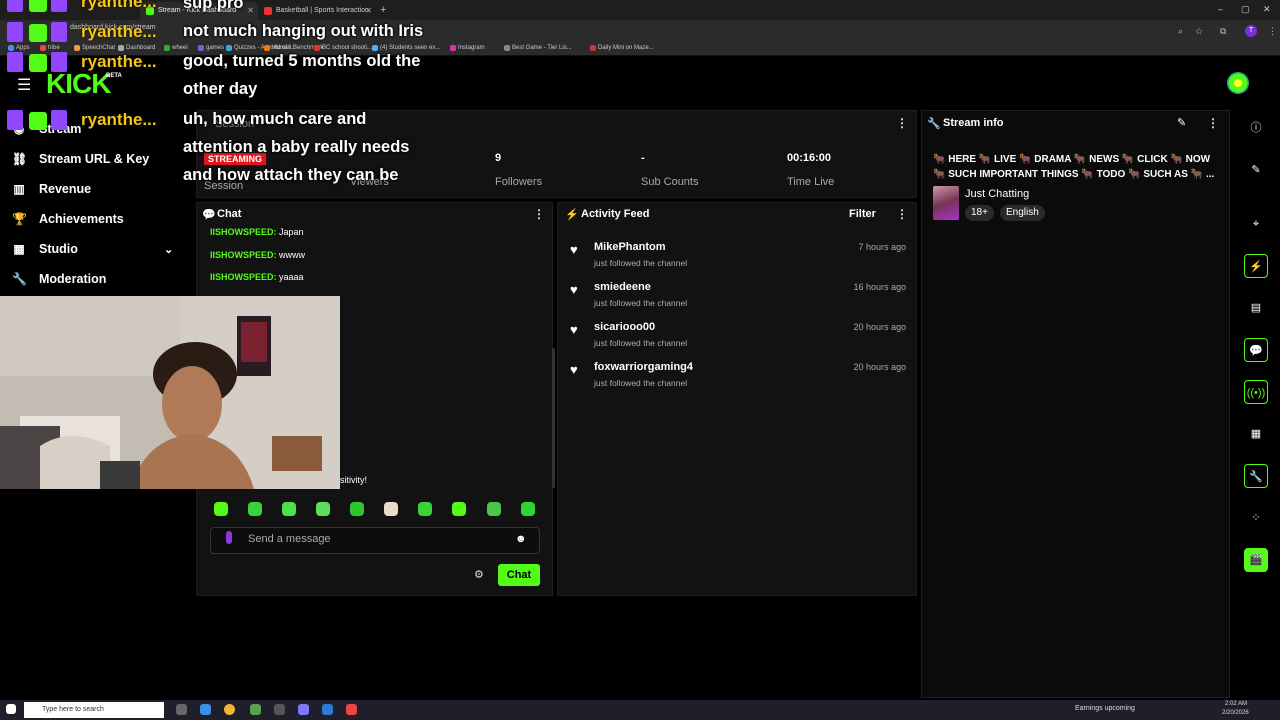  What do you see at coordinates (1199, 31) in the screenshot?
I see `bookmark-star-icon: ☆` at bounding box center [1199, 31].